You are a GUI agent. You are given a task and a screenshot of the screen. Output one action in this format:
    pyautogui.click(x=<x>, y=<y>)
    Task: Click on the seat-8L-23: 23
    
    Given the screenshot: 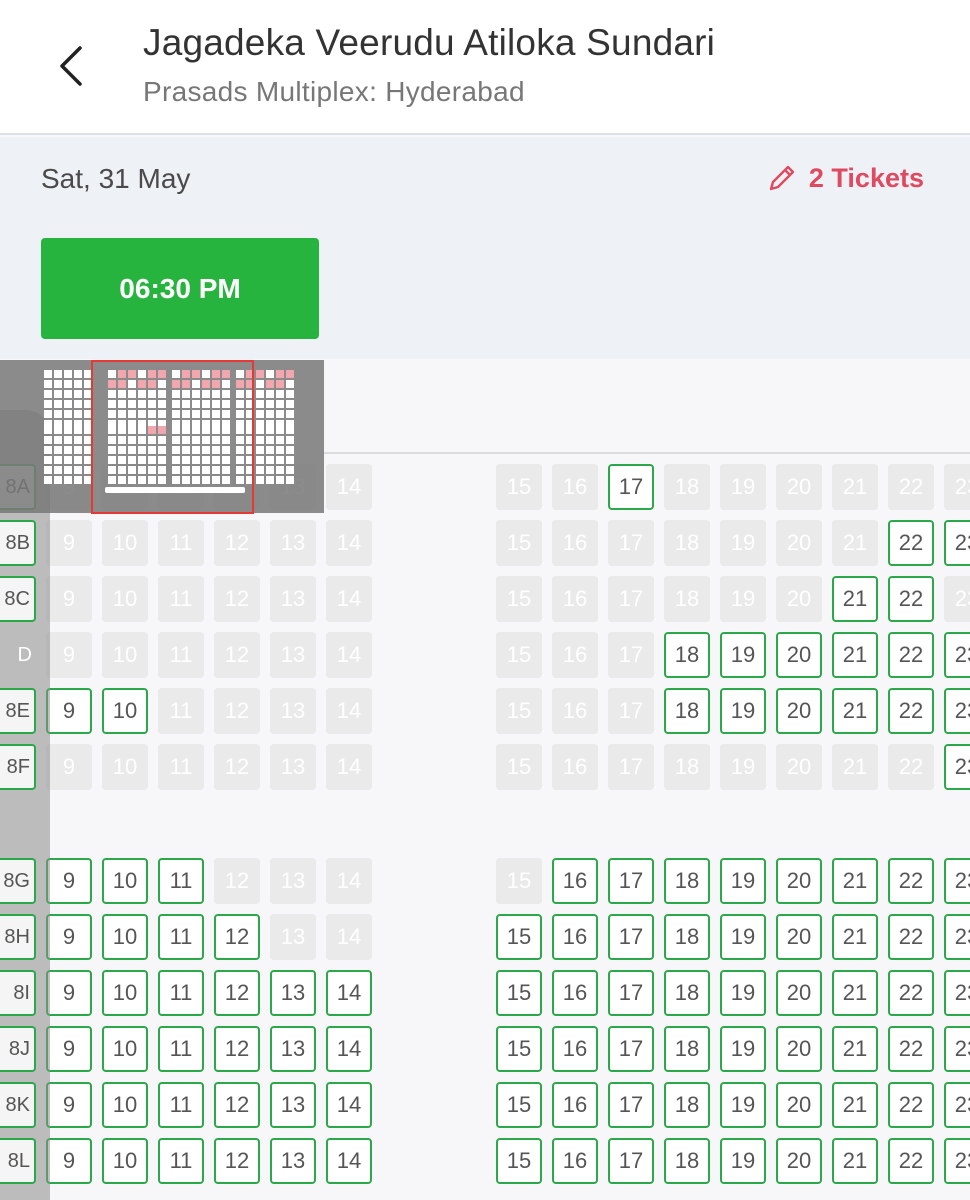 What is the action you would take?
    pyautogui.click(x=957, y=1161)
    